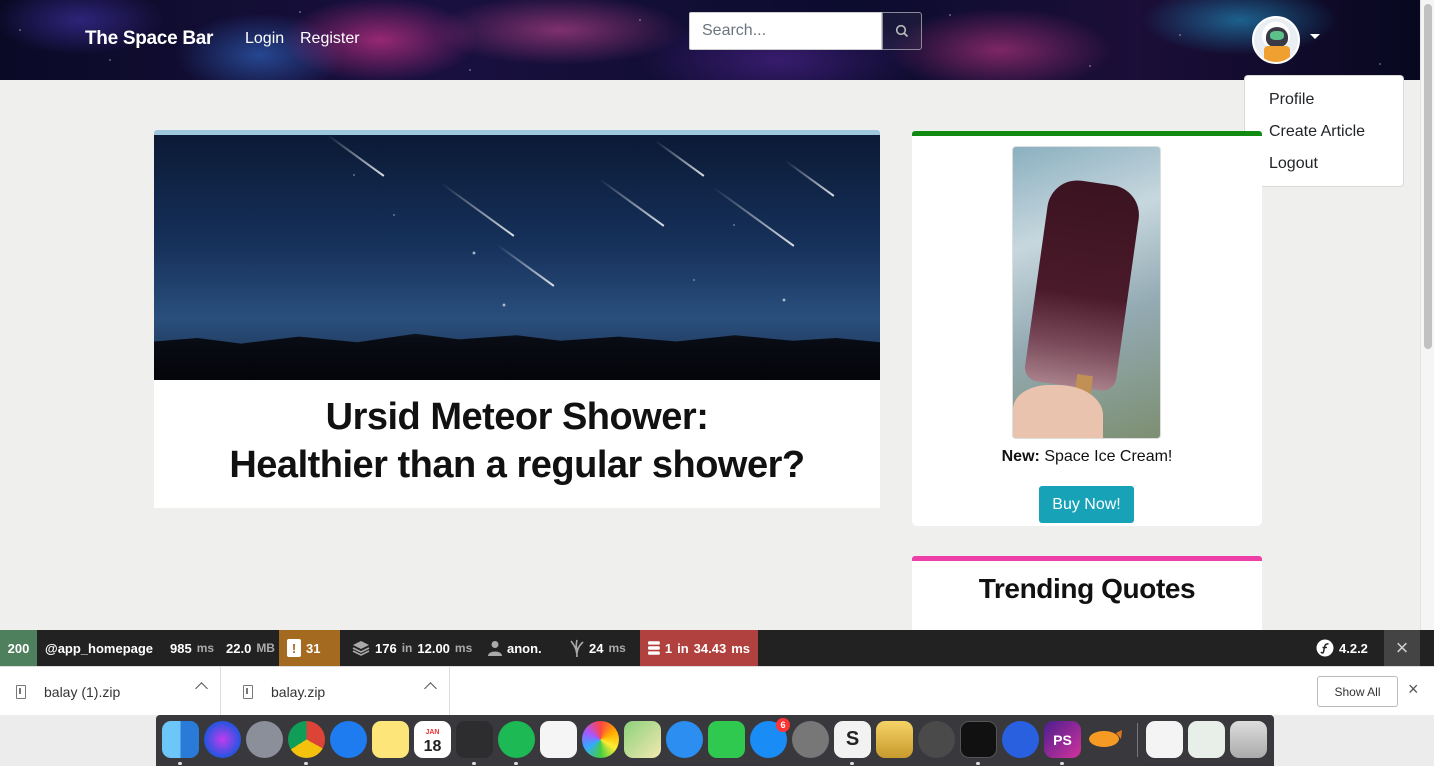 This screenshot has height=766, width=1434. I want to click on sublime-label: S, so click(852, 739).